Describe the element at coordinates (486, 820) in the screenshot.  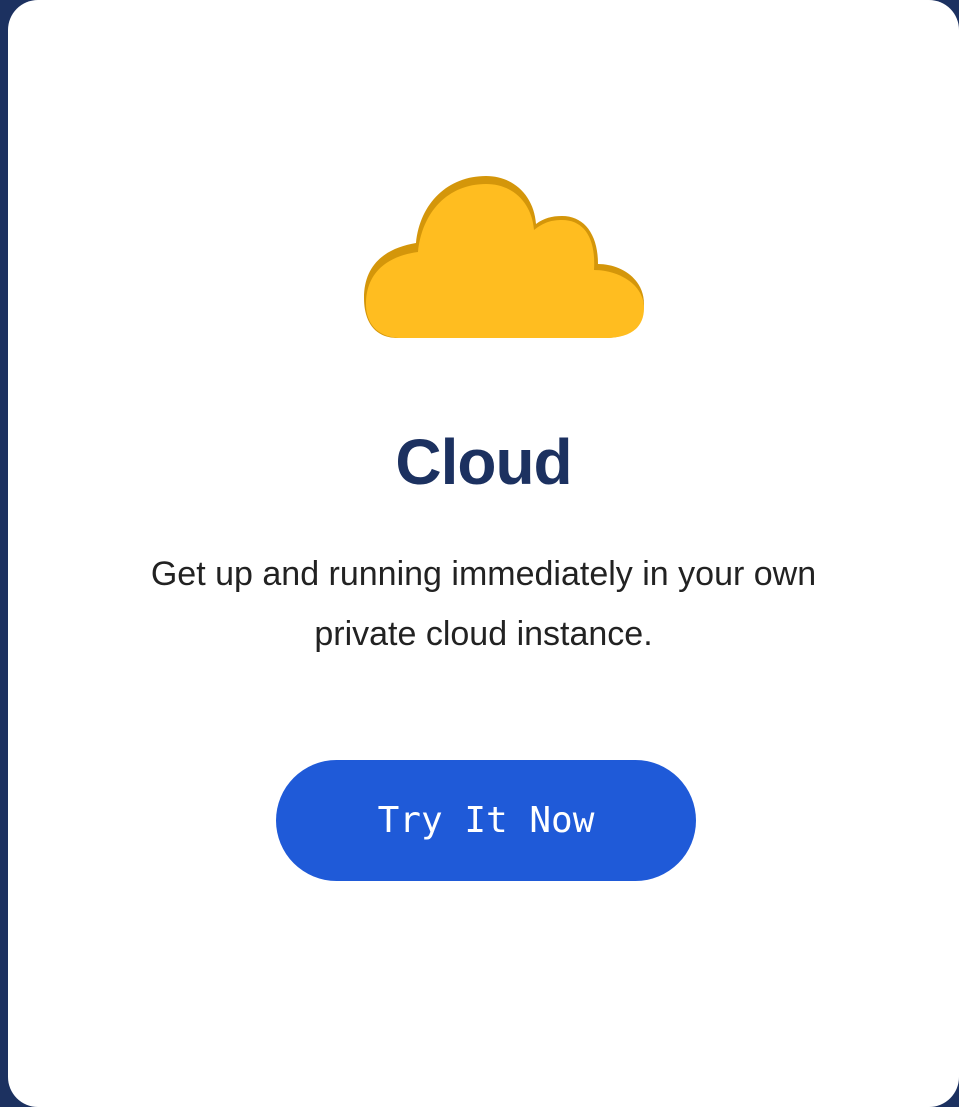
I see `try-it-now-button: Try It Now` at that location.